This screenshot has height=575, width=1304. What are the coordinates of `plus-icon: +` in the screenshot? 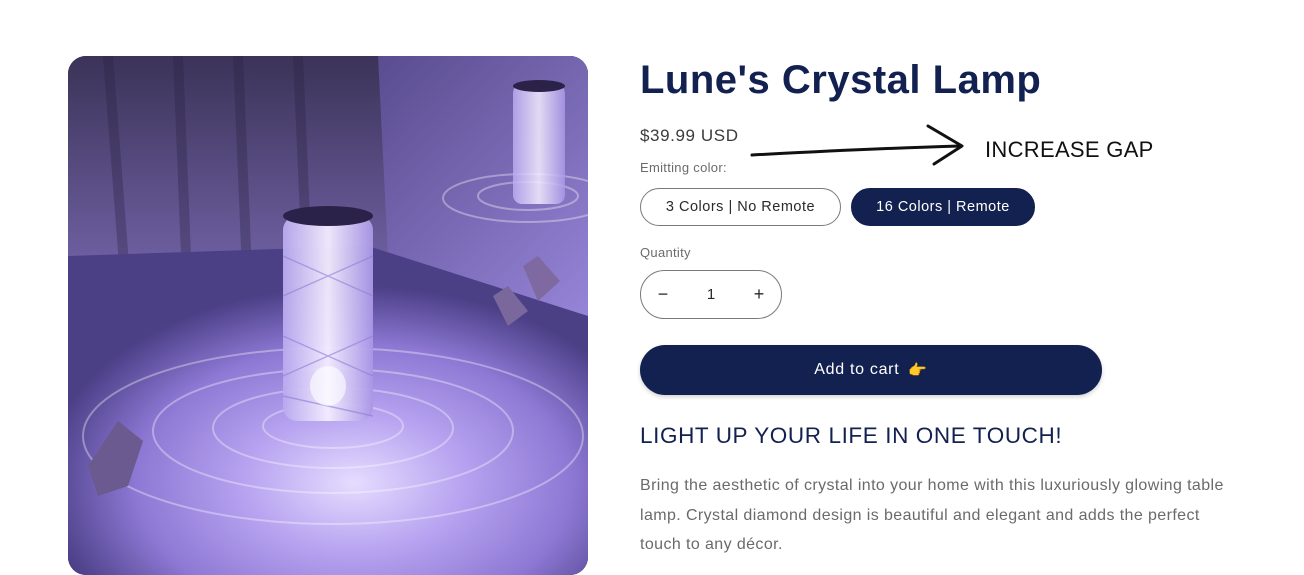 It's located at (759, 294).